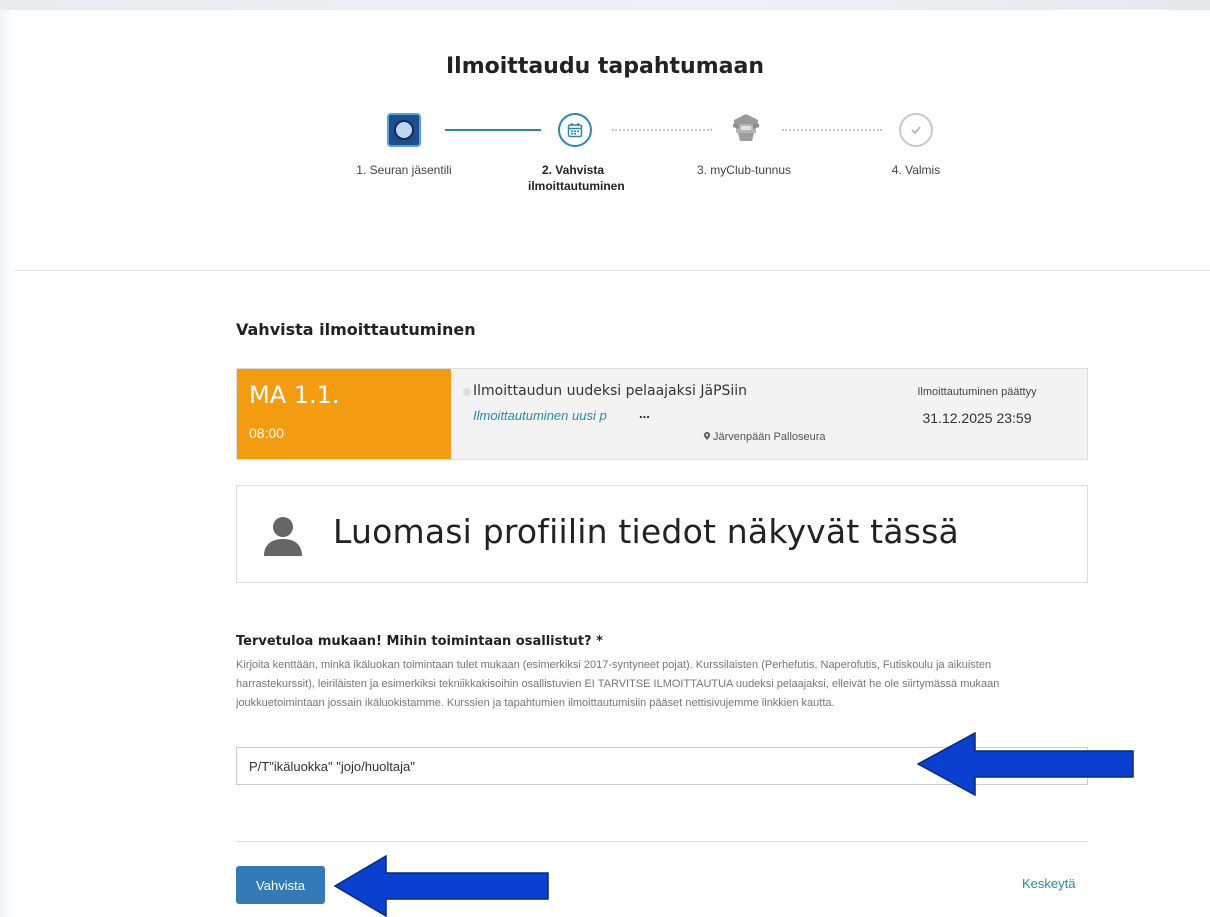 This screenshot has height=917, width=1210. Describe the element at coordinates (575, 130) in the screenshot. I see `calendar-icon` at that location.